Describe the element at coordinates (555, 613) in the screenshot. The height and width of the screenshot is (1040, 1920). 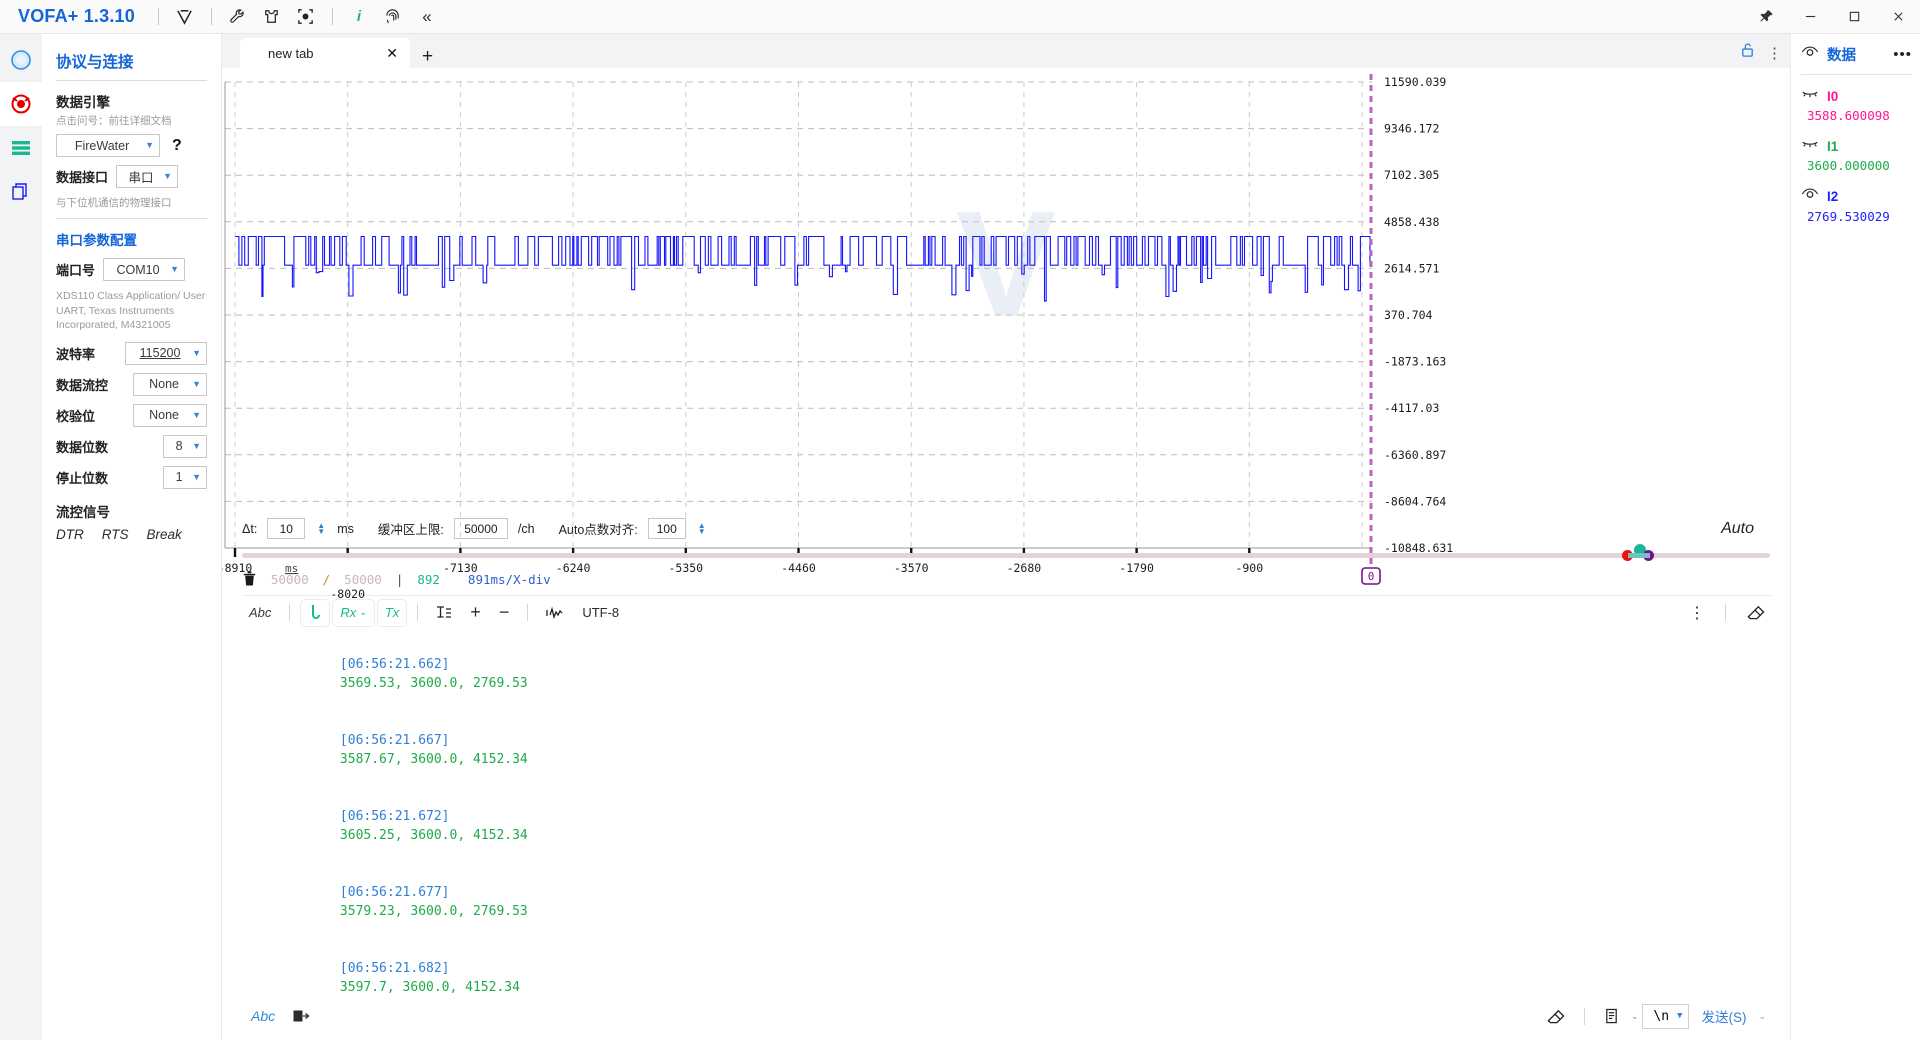
I see `waveform-icon` at that location.